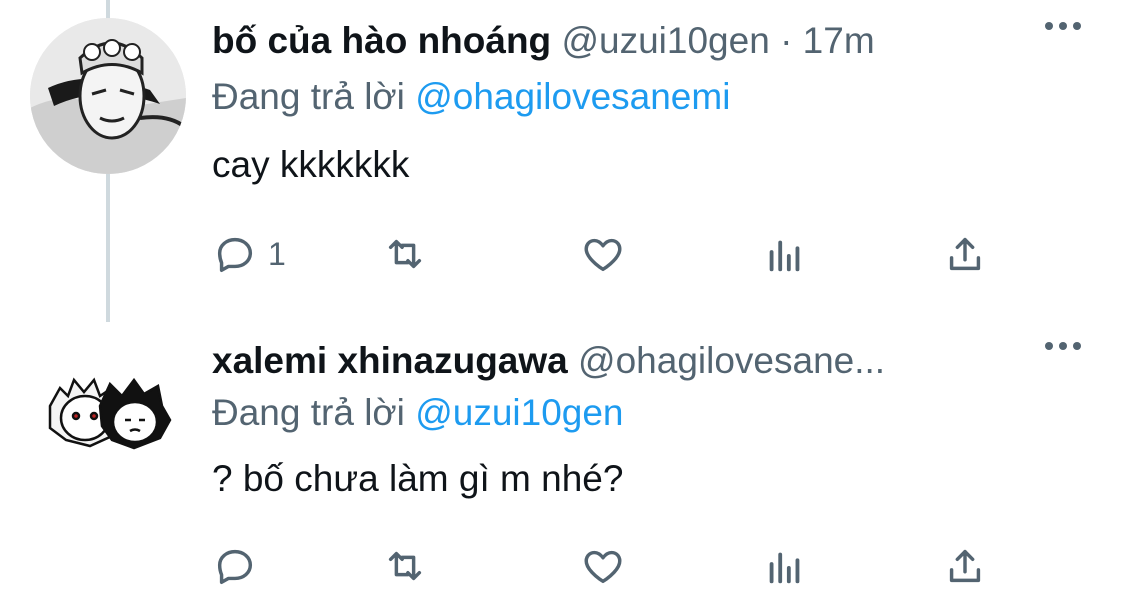  What do you see at coordinates (381, 40) in the screenshot?
I see `display-name: bố của hào nhoáng` at bounding box center [381, 40].